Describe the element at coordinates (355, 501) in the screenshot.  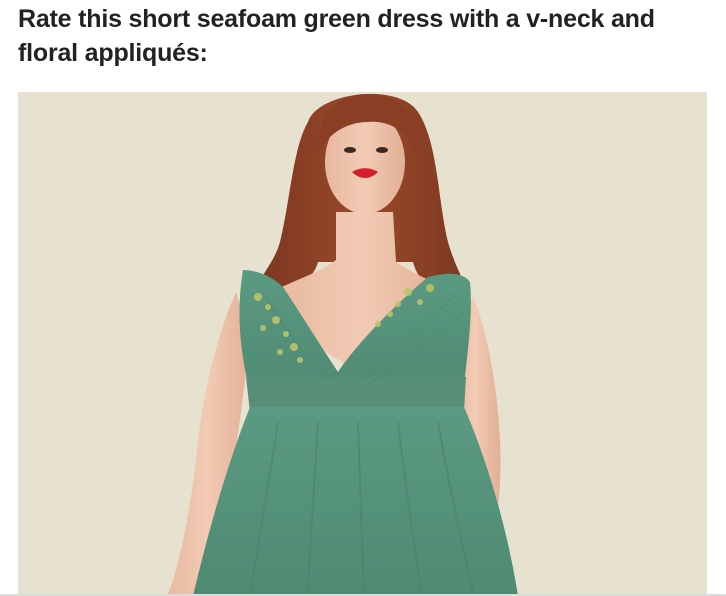
I see `dress-skirt` at that location.